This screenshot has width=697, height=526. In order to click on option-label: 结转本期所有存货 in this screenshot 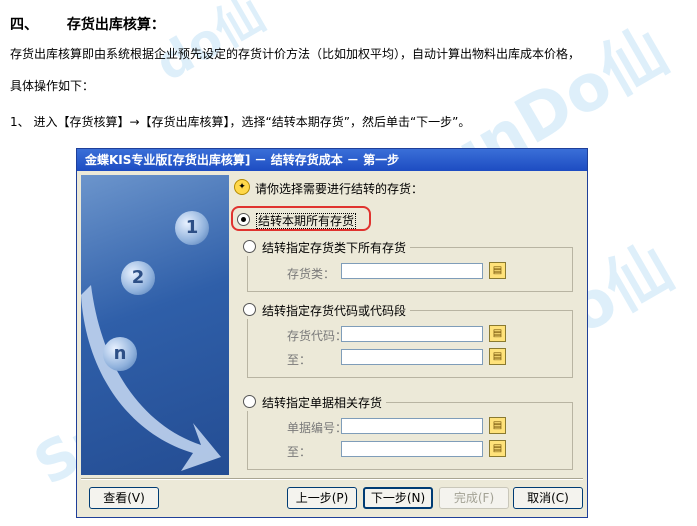, I will do `click(306, 221)`.